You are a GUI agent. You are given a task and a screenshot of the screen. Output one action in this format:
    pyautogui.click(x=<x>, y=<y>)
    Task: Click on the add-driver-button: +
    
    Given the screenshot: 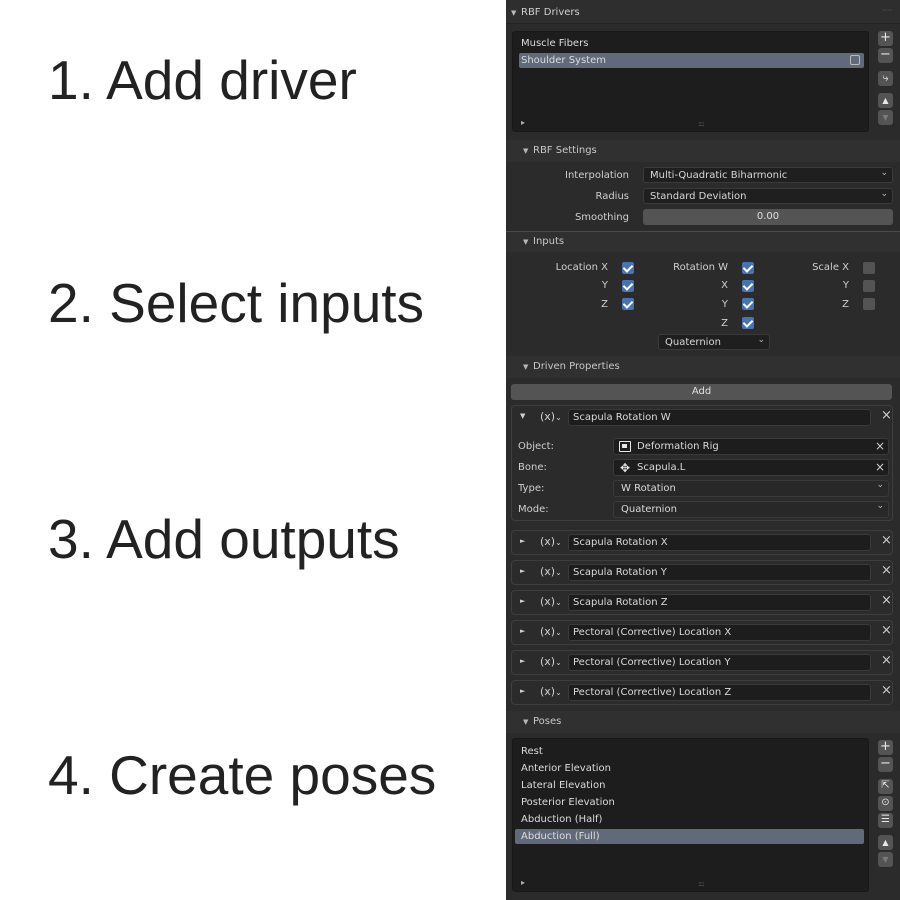 What is the action you would take?
    pyautogui.click(x=885, y=38)
    